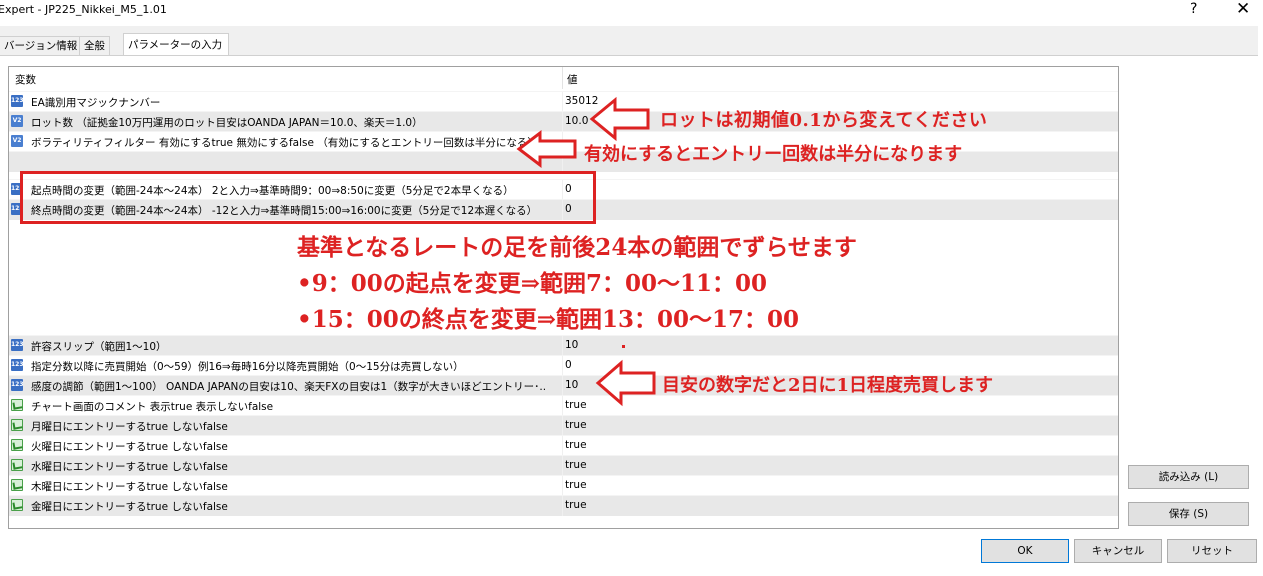  What do you see at coordinates (129, 467) in the screenshot?
I see `parameter-name: 水曜日にエントリーするtrue しないfalse` at bounding box center [129, 467].